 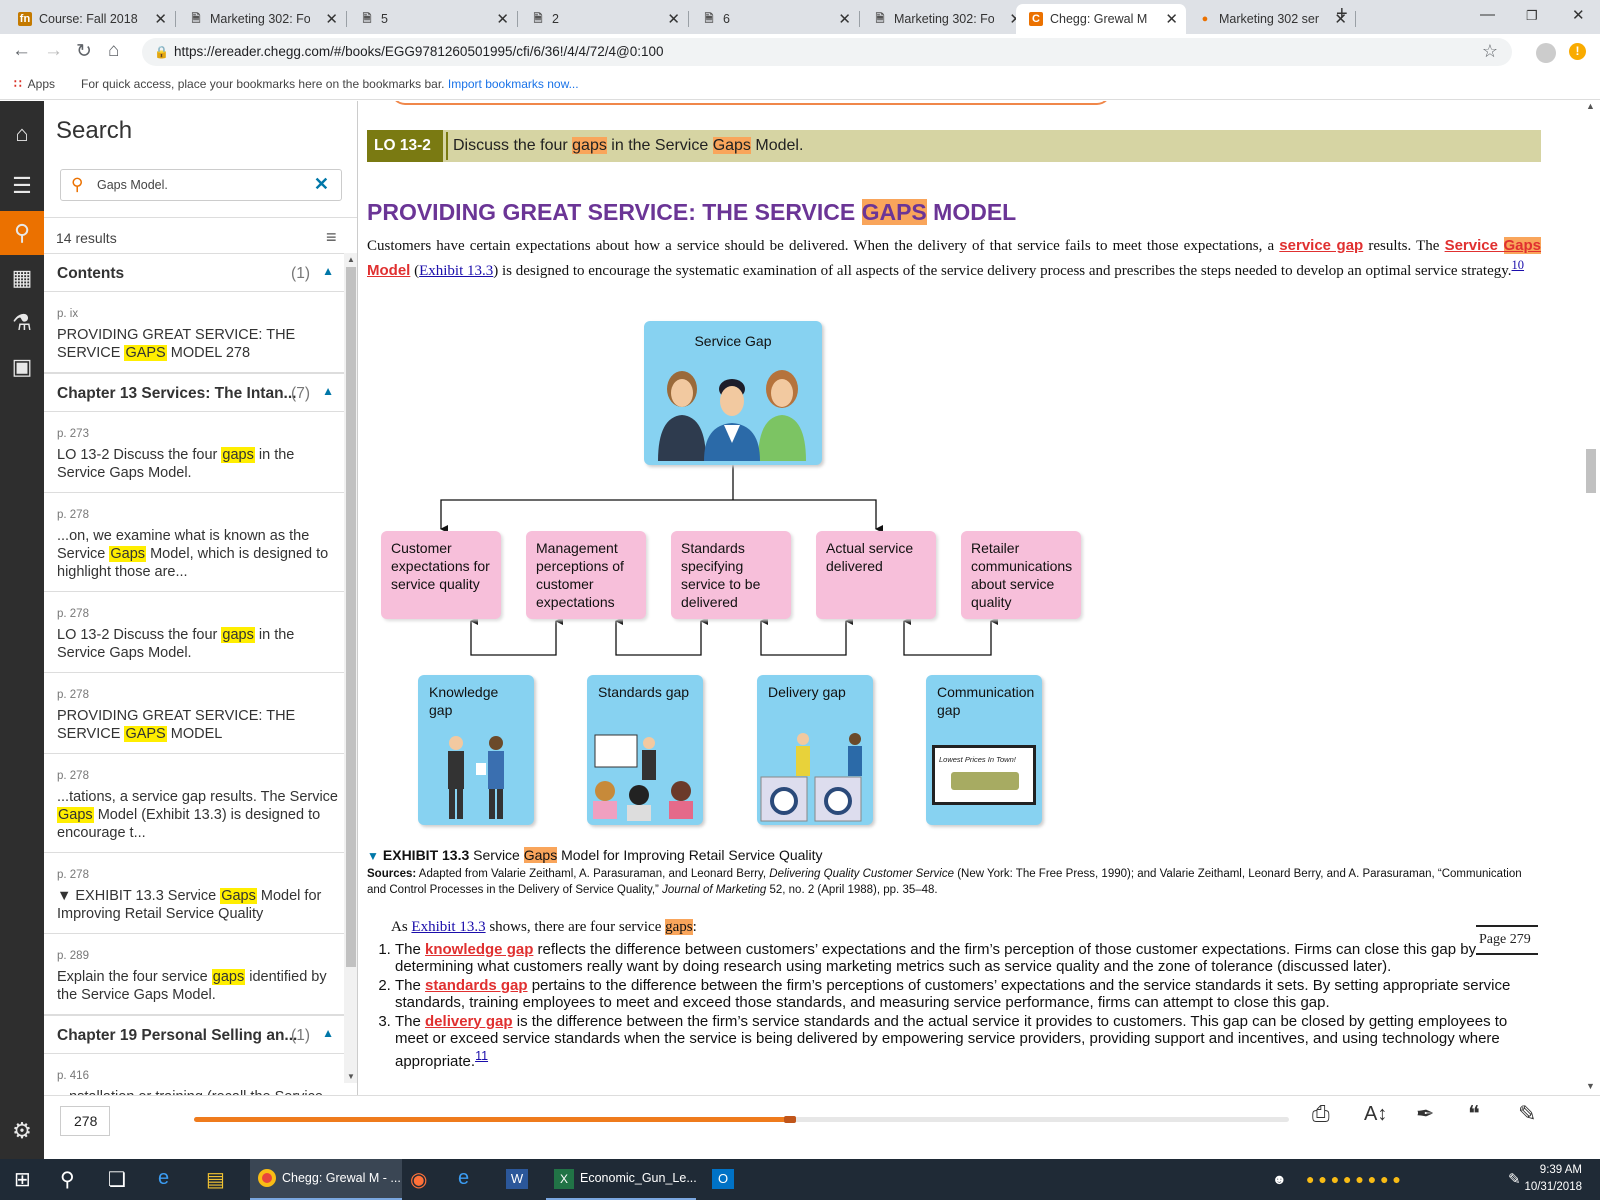 What do you see at coordinates (22, 278) in the screenshot?
I see `flashcards-icon: ▦` at bounding box center [22, 278].